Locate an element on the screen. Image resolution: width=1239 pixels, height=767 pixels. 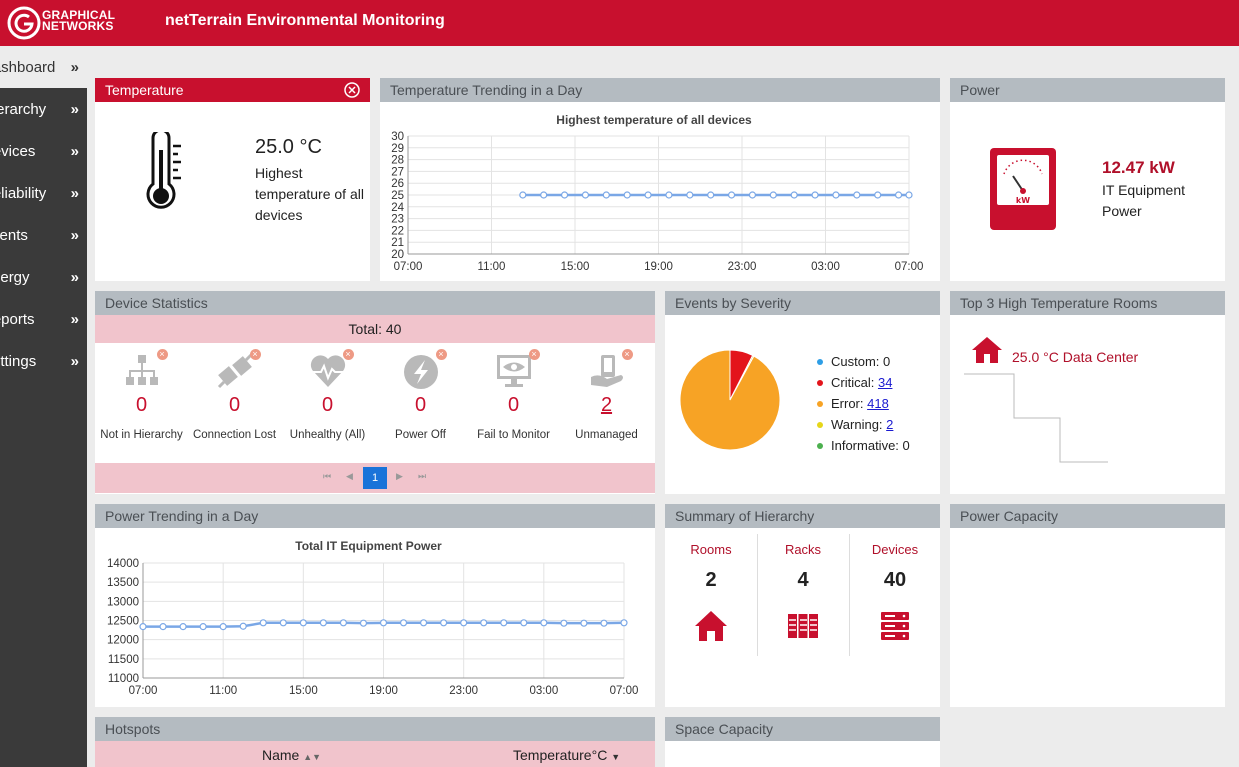
hierarchy-icon is located at coordinates (141, 370).